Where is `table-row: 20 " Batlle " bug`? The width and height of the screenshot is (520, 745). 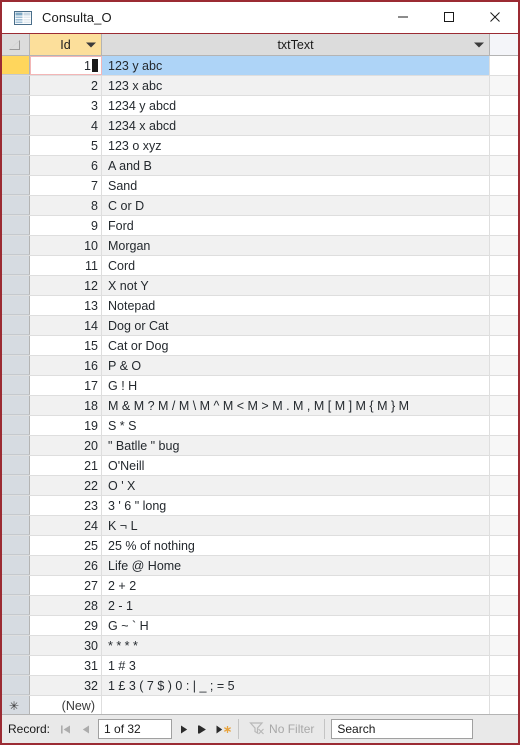
table-row: 20 " Batlle " bug is located at coordinates (260, 446).